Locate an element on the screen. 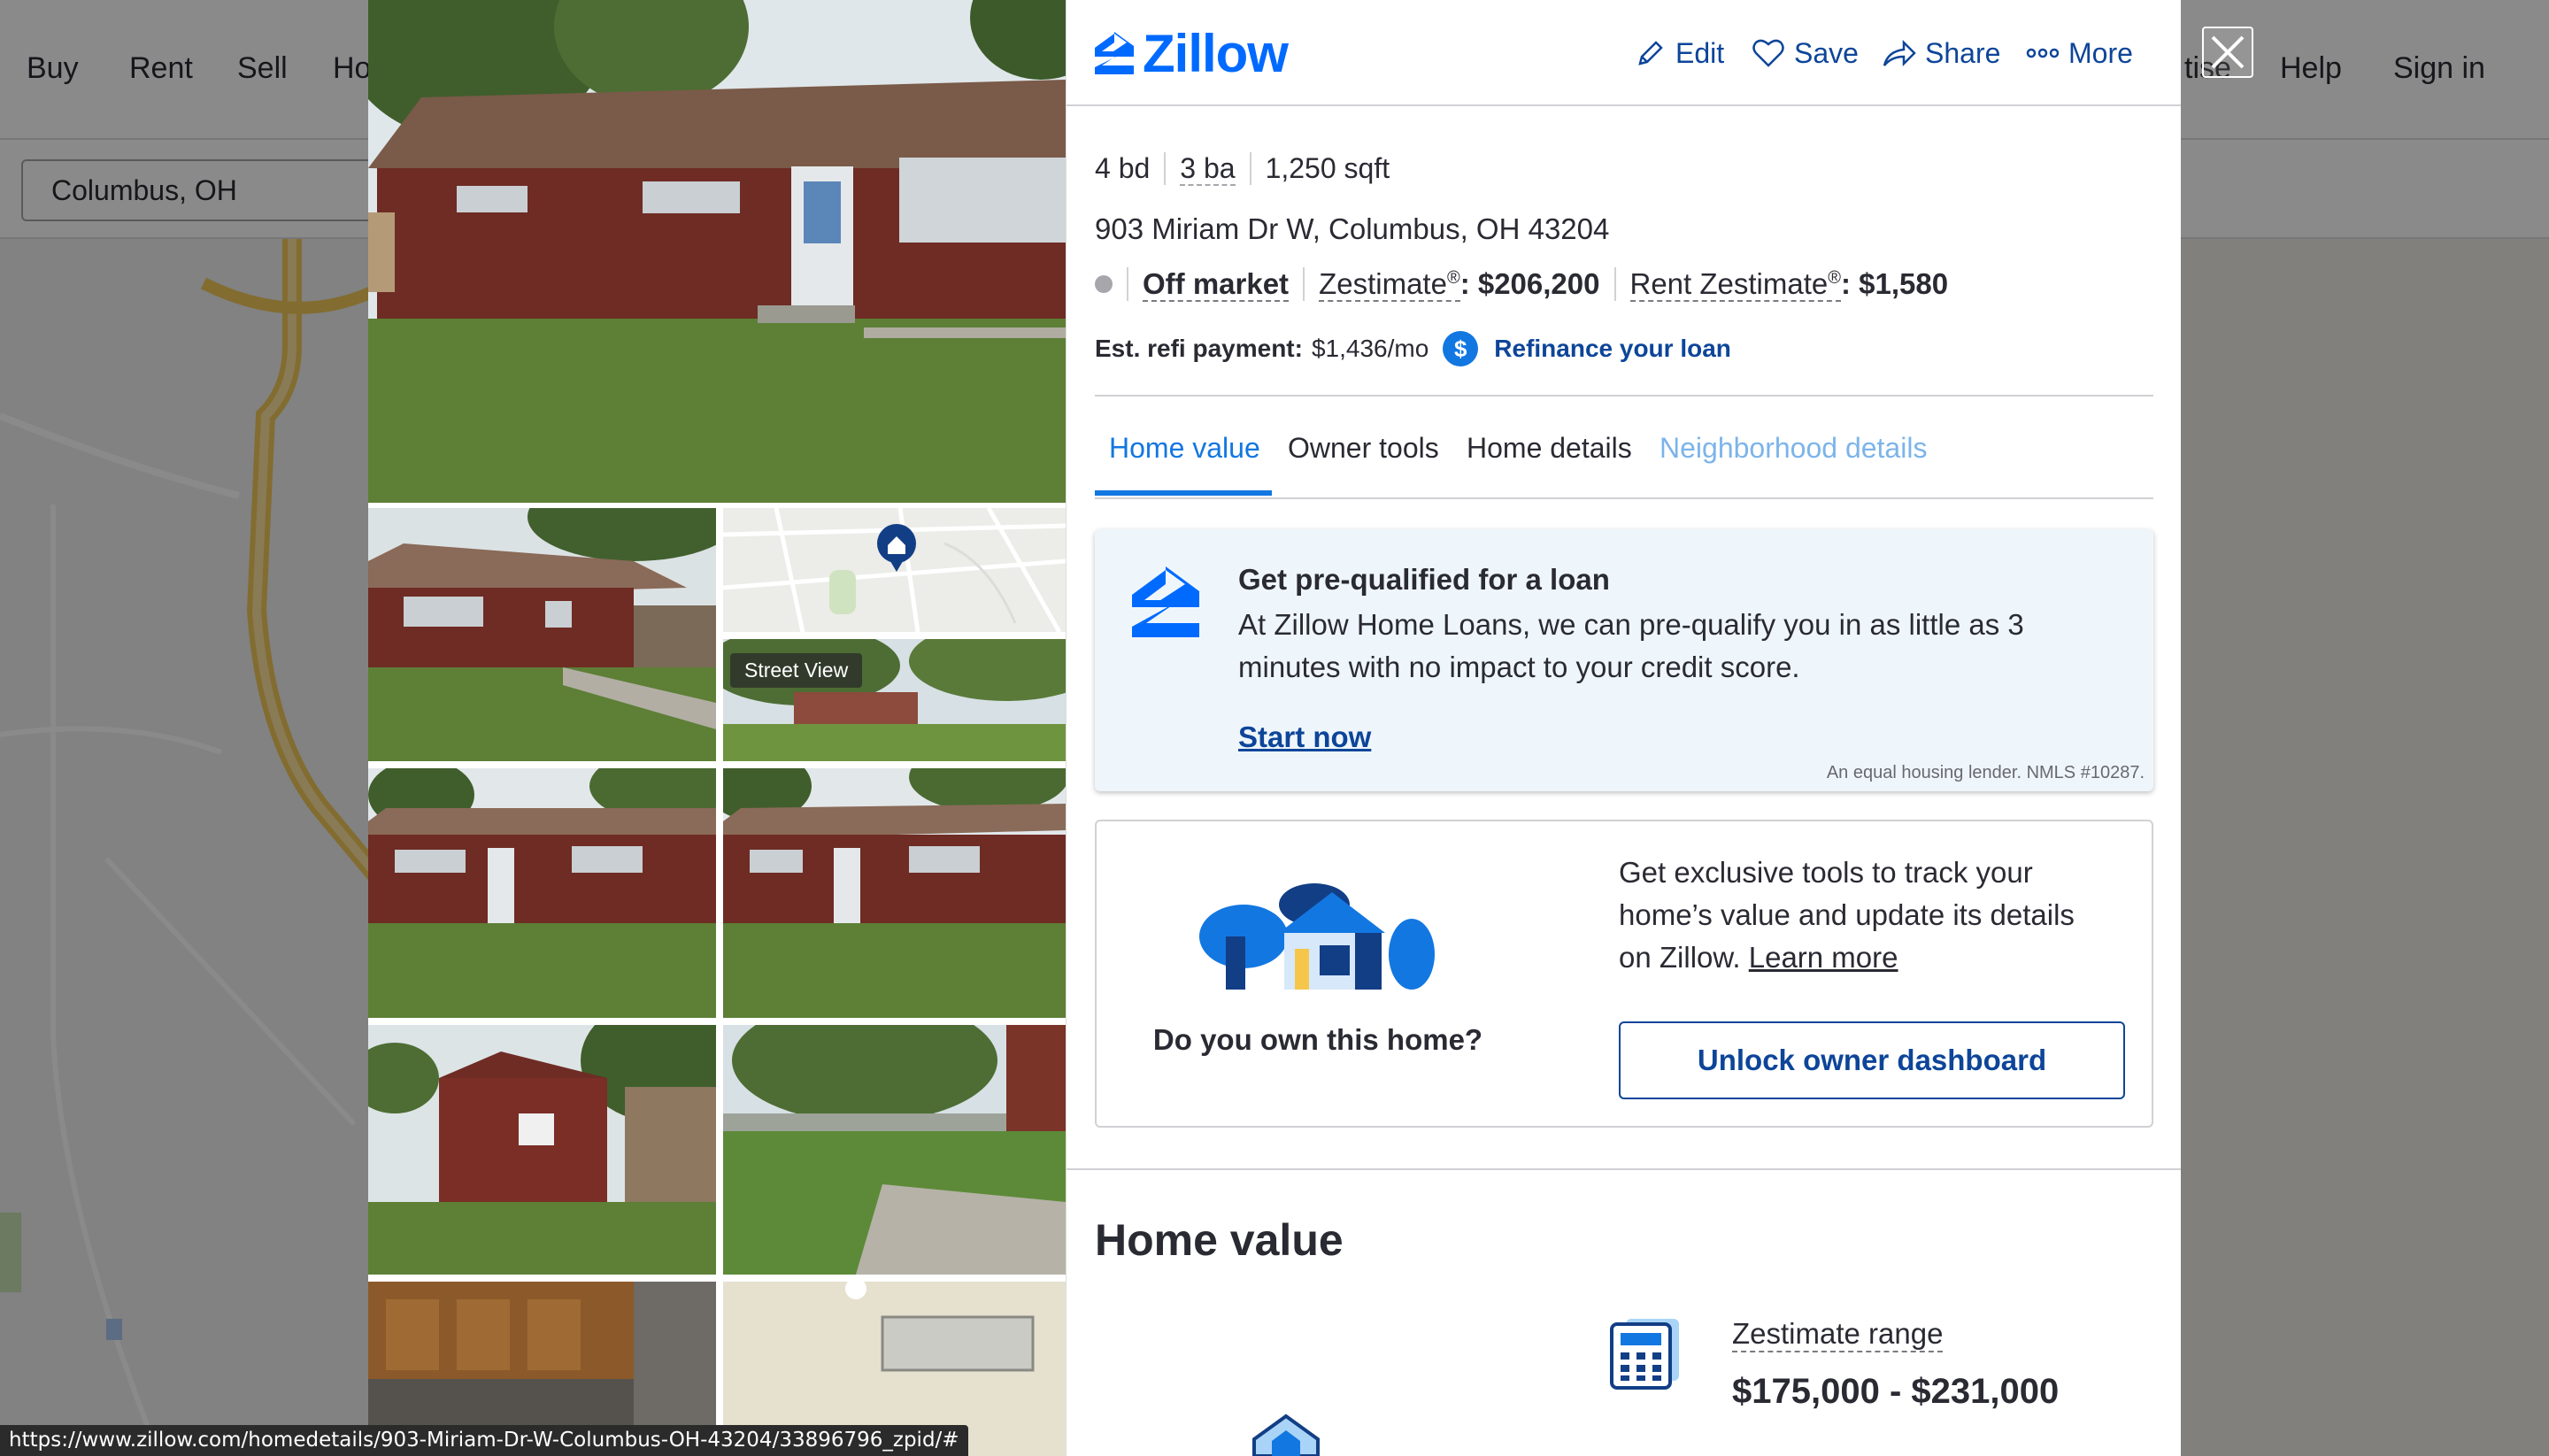 The image size is (2549, 1456). sqft-fact: 1,250 sqft is located at coordinates (1327, 168).